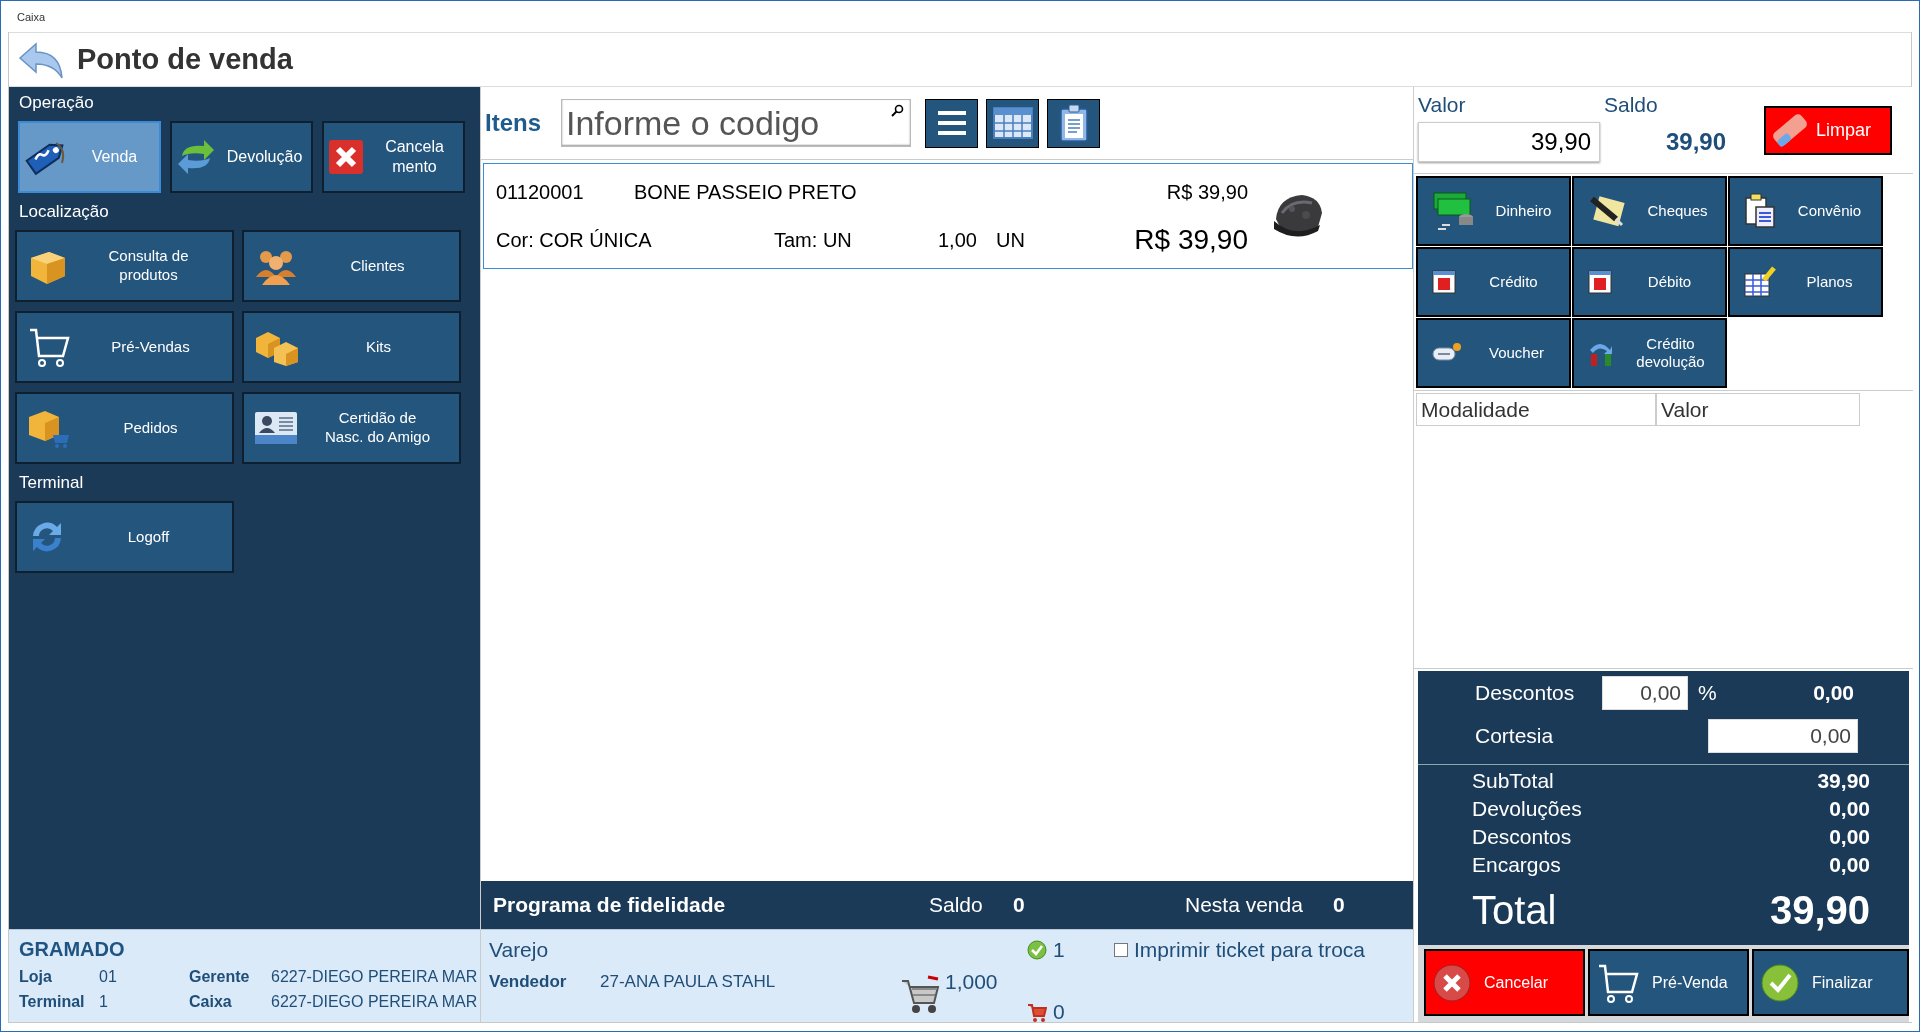 Image resolution: width=1920 pixels, height=1032 pixels. I want to click on clipboard-button, so click(1073, 123).